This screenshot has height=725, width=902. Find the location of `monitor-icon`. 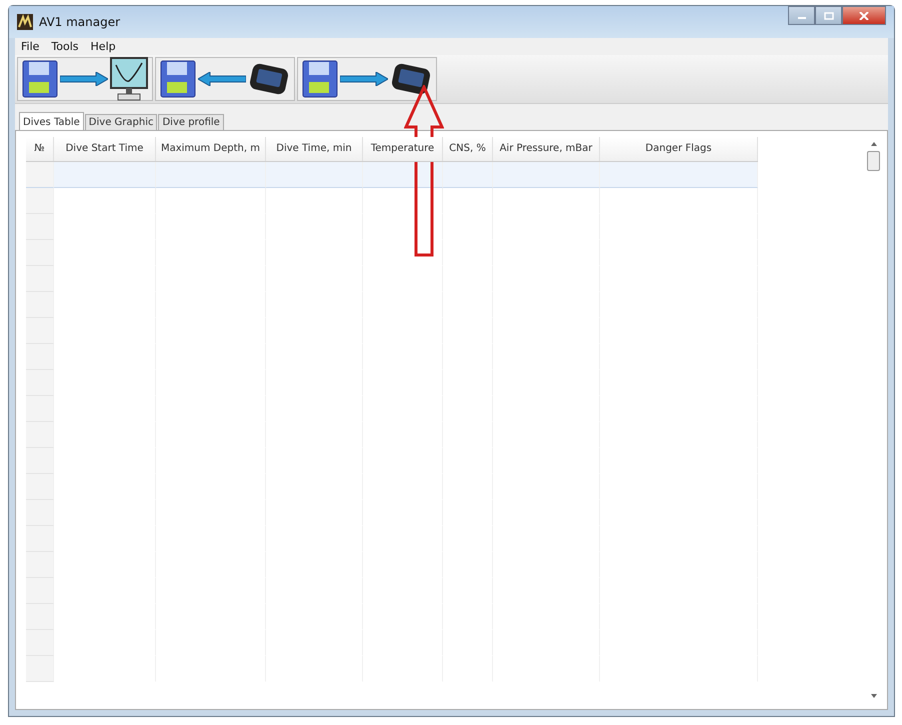

monitor-icon is located at coordinates (129, 79).